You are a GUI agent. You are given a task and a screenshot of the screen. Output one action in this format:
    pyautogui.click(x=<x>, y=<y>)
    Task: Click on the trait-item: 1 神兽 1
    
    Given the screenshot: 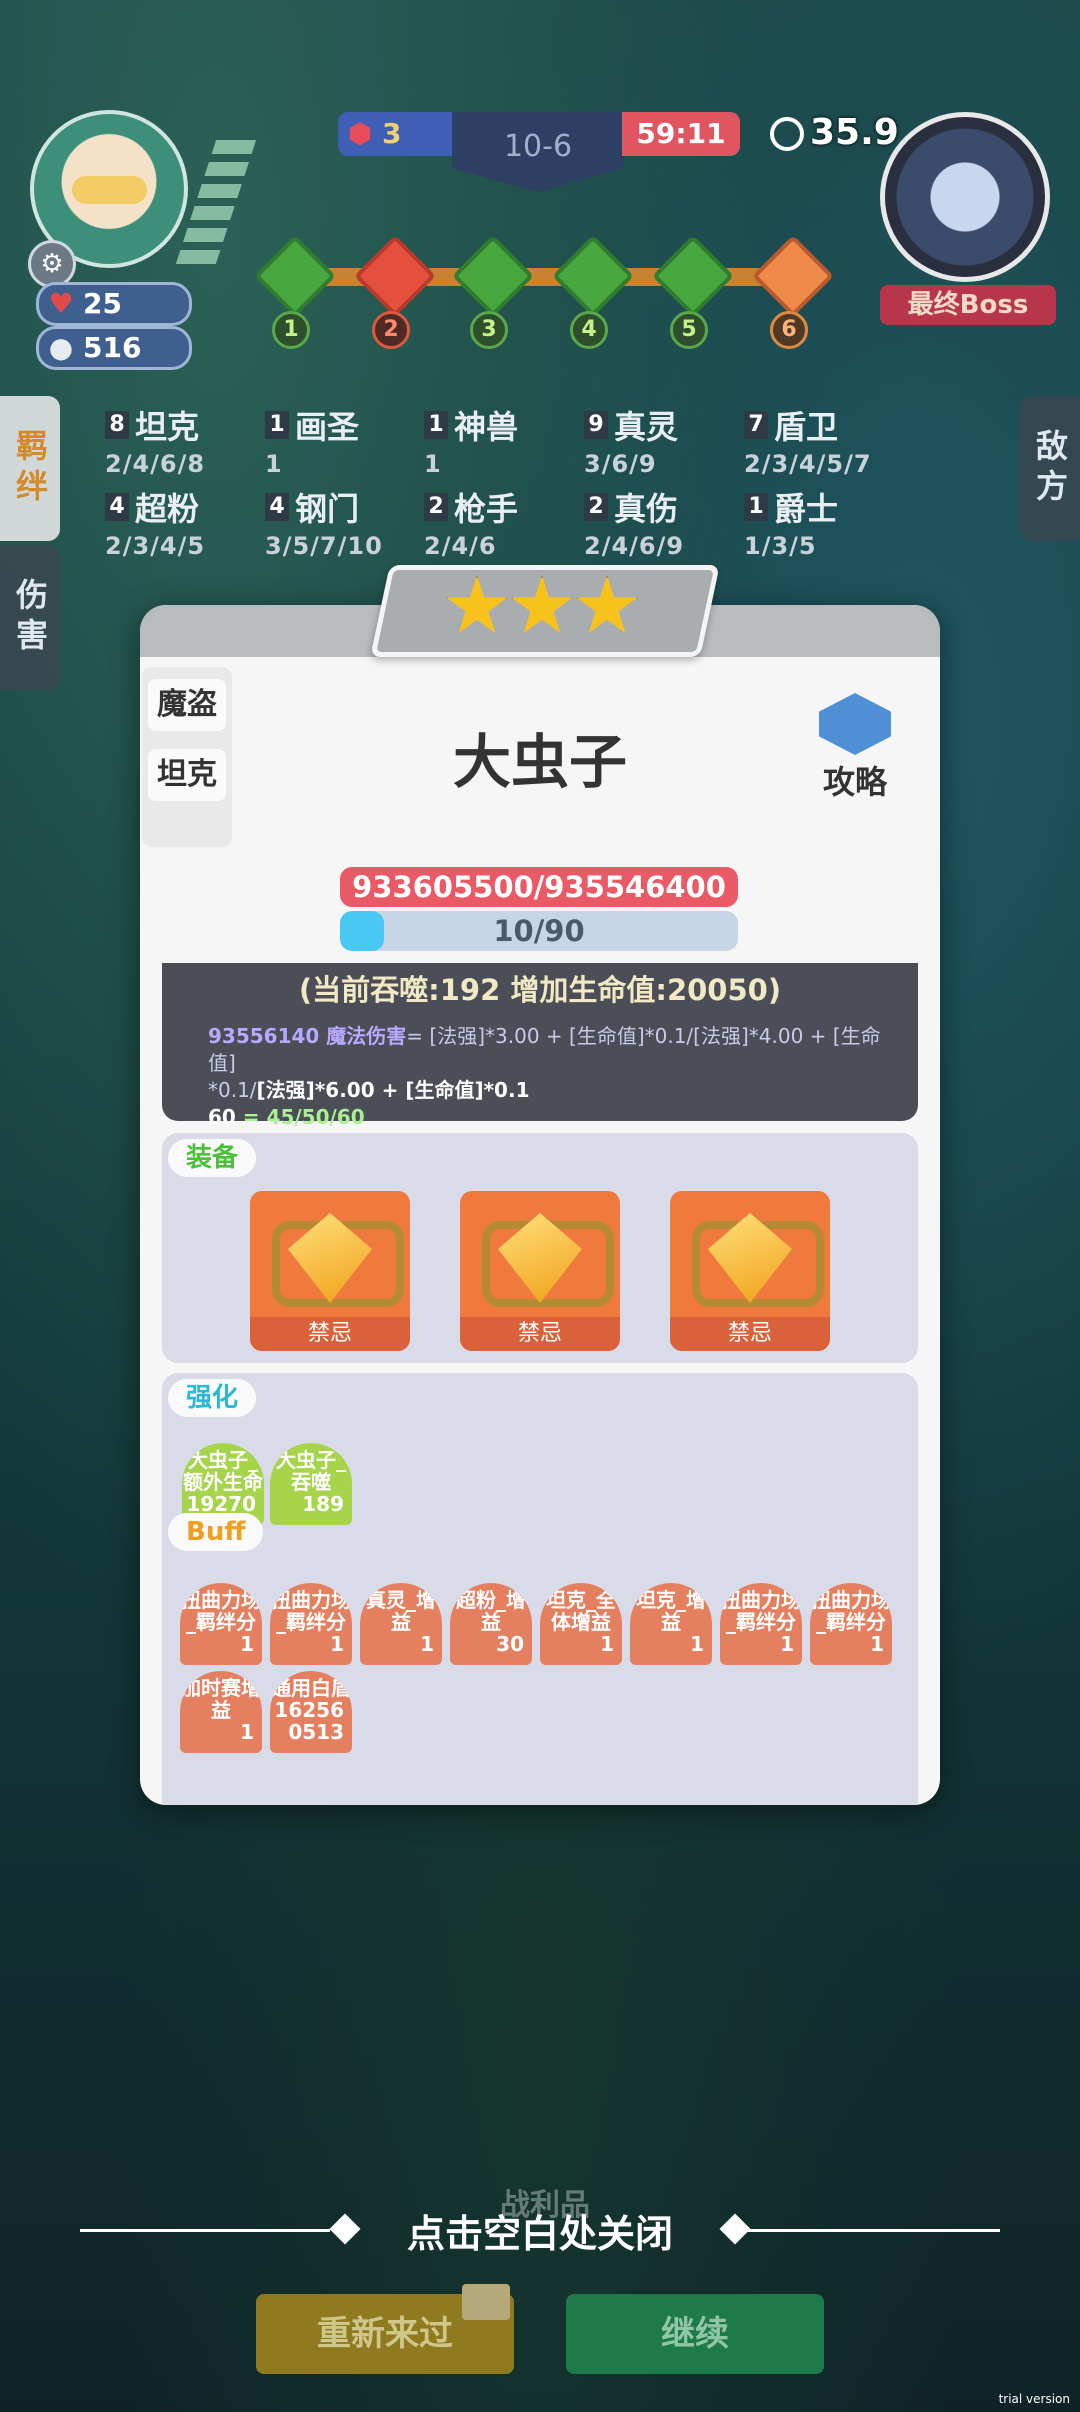 What is the action you would take?
    pyautogui.click(x=471, y=440)
    